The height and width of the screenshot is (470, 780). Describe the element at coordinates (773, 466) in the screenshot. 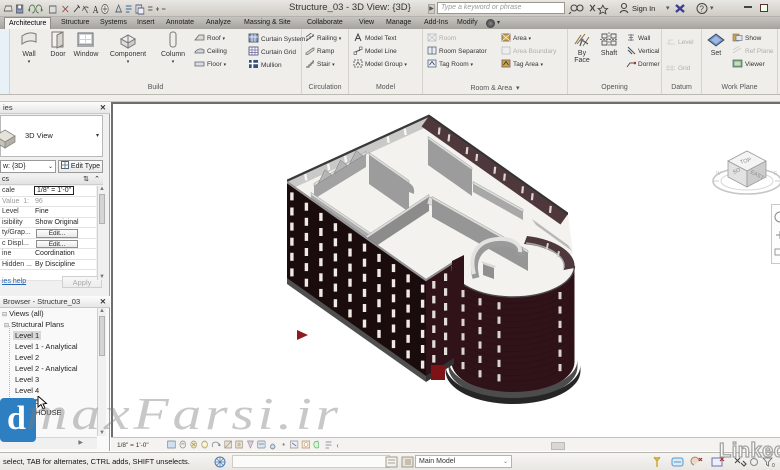

I see `svg-text: 0` at that location.